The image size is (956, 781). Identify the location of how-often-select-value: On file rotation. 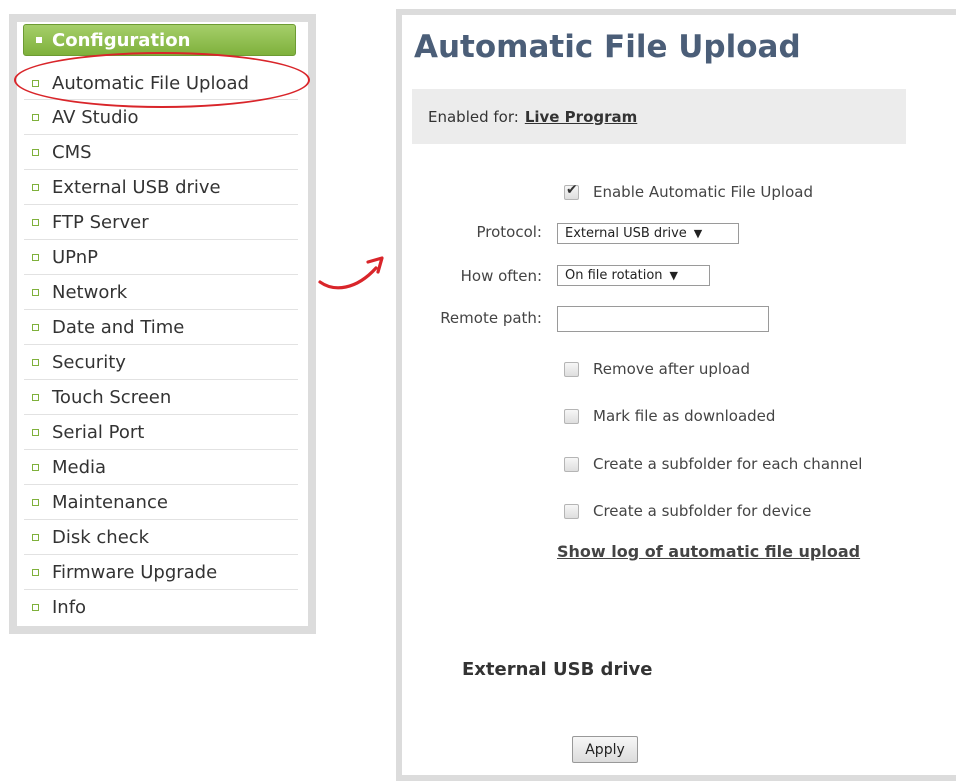
(614, 275).